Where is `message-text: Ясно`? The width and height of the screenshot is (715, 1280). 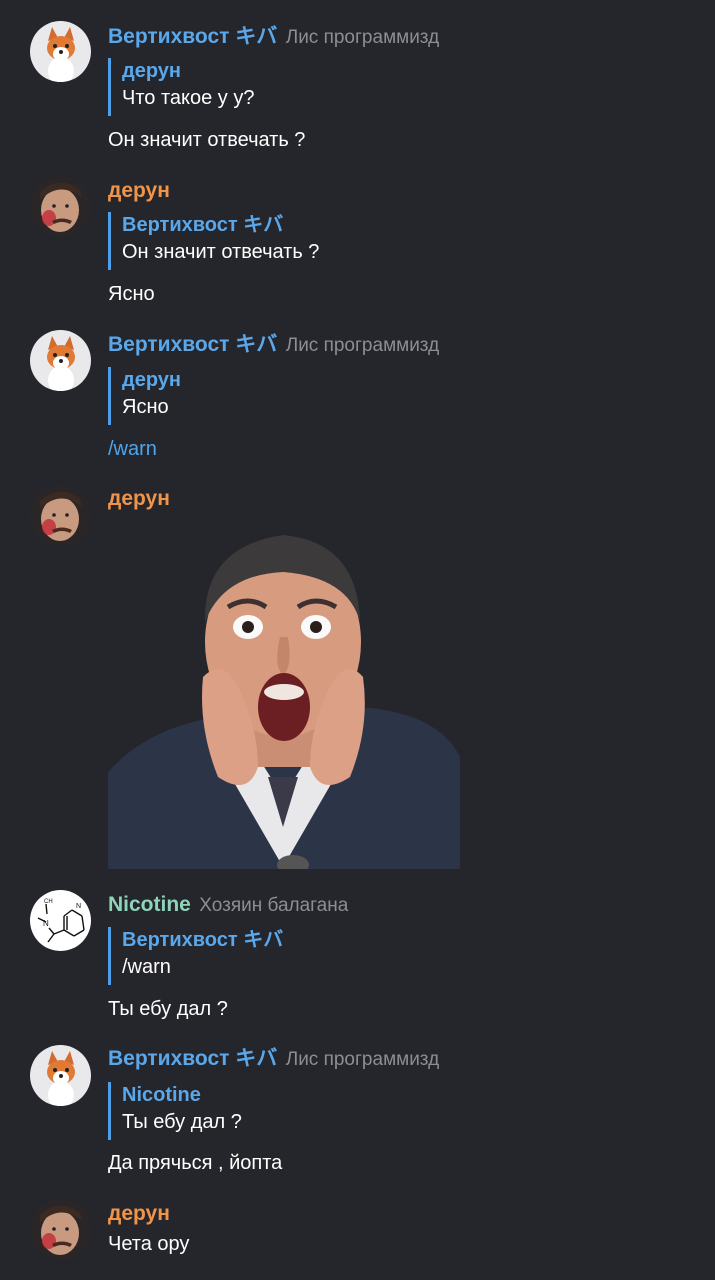 message-text: Ясно is located at coordinates (131, 294).